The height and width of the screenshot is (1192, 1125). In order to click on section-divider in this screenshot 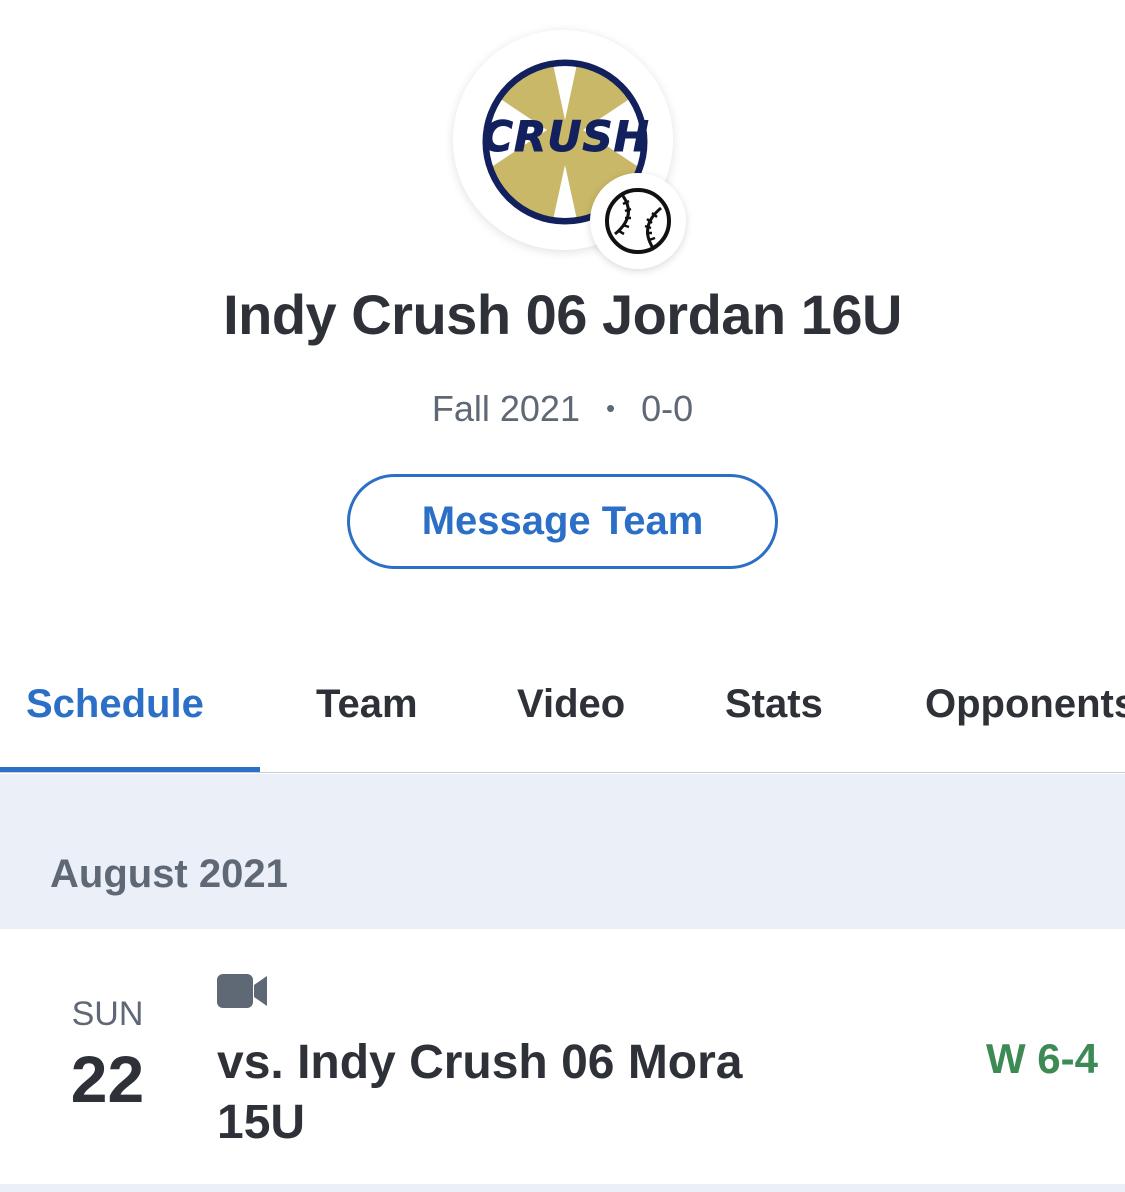, I will do `click(562, 1188)`.